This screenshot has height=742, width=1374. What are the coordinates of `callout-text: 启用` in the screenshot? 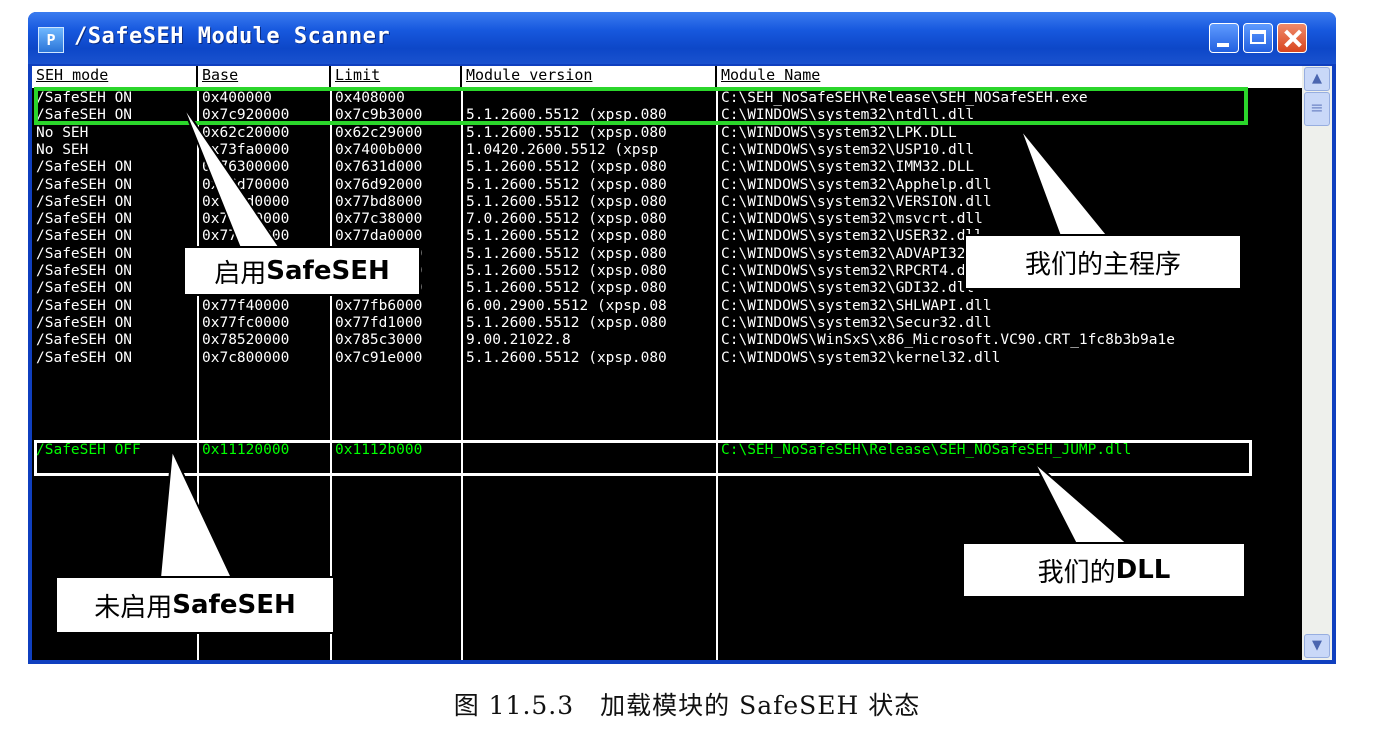 It's located at (240, 273).